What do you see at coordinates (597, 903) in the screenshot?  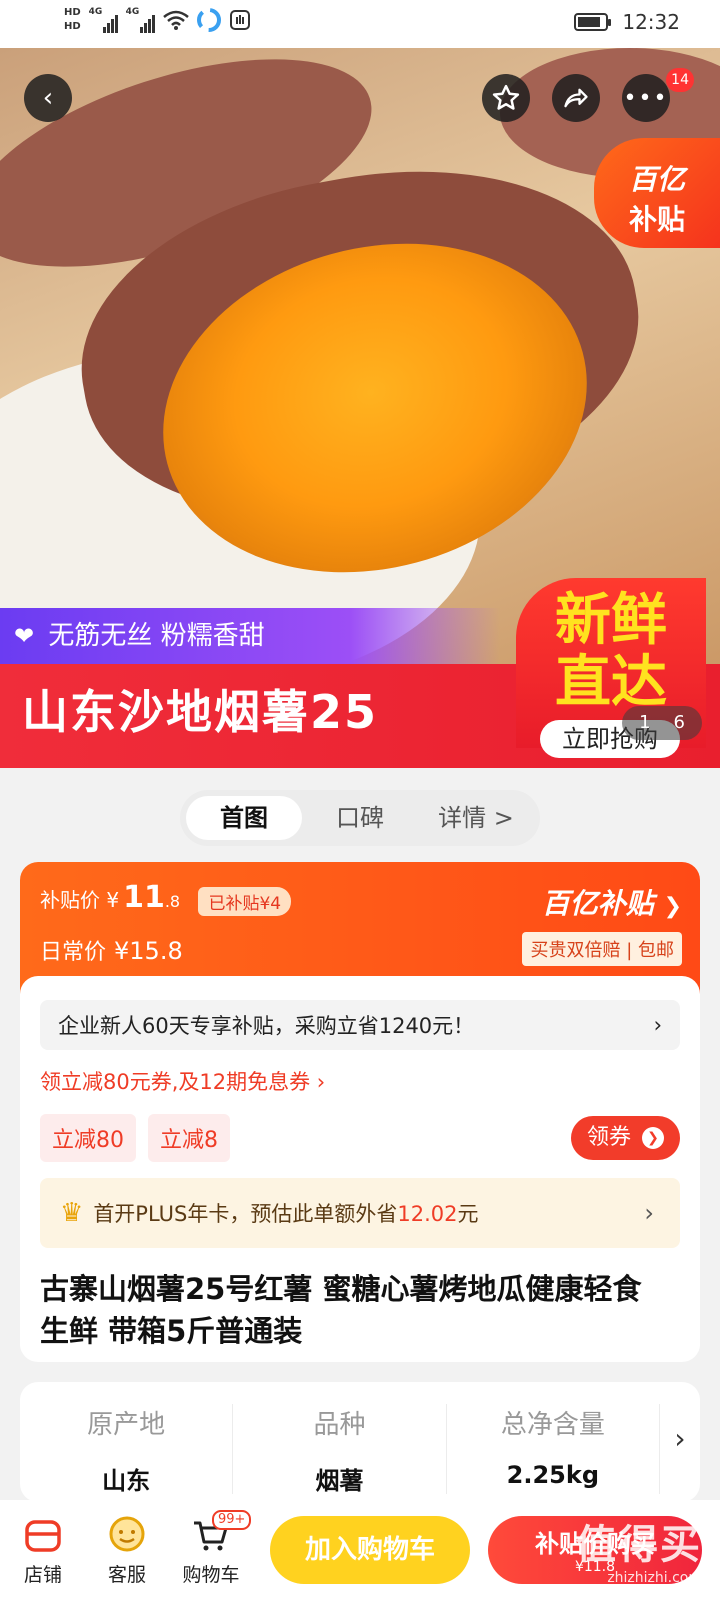 I see `yi-title-text: 百亿补贴` at bounding box center [597, 903].